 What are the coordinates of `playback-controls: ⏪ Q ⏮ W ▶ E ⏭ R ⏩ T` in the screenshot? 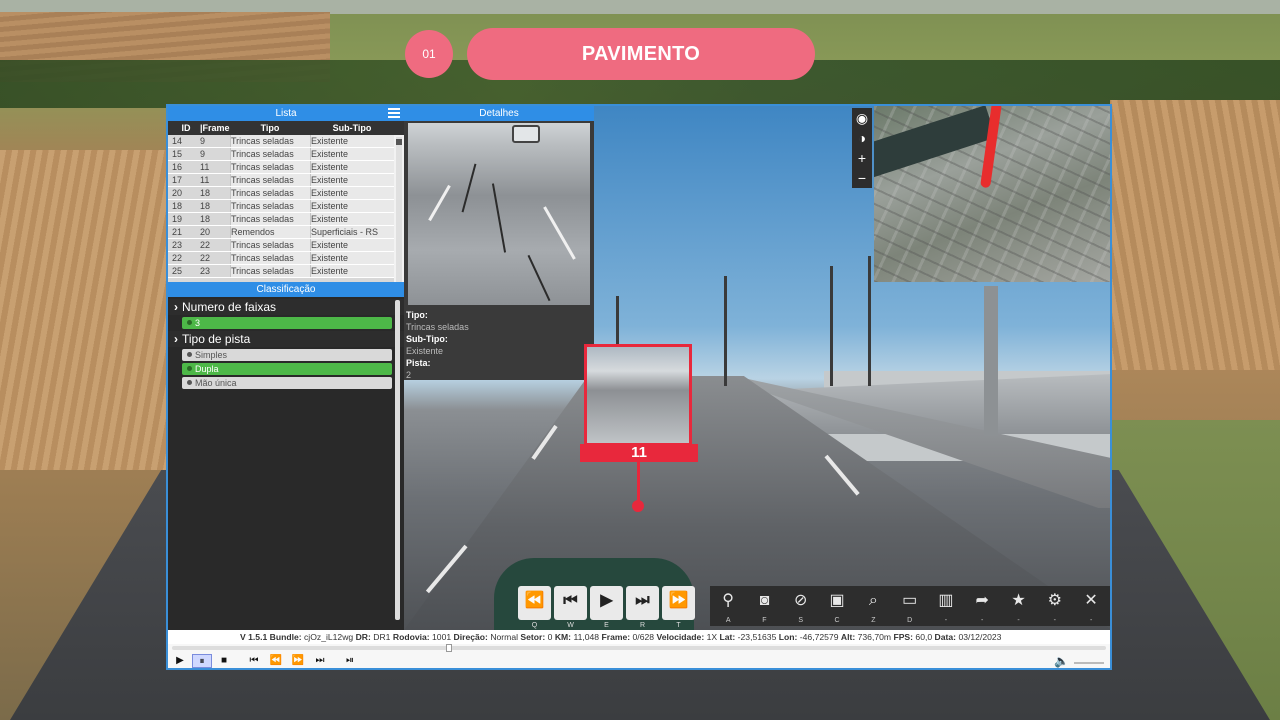 It's located at (609, 607).